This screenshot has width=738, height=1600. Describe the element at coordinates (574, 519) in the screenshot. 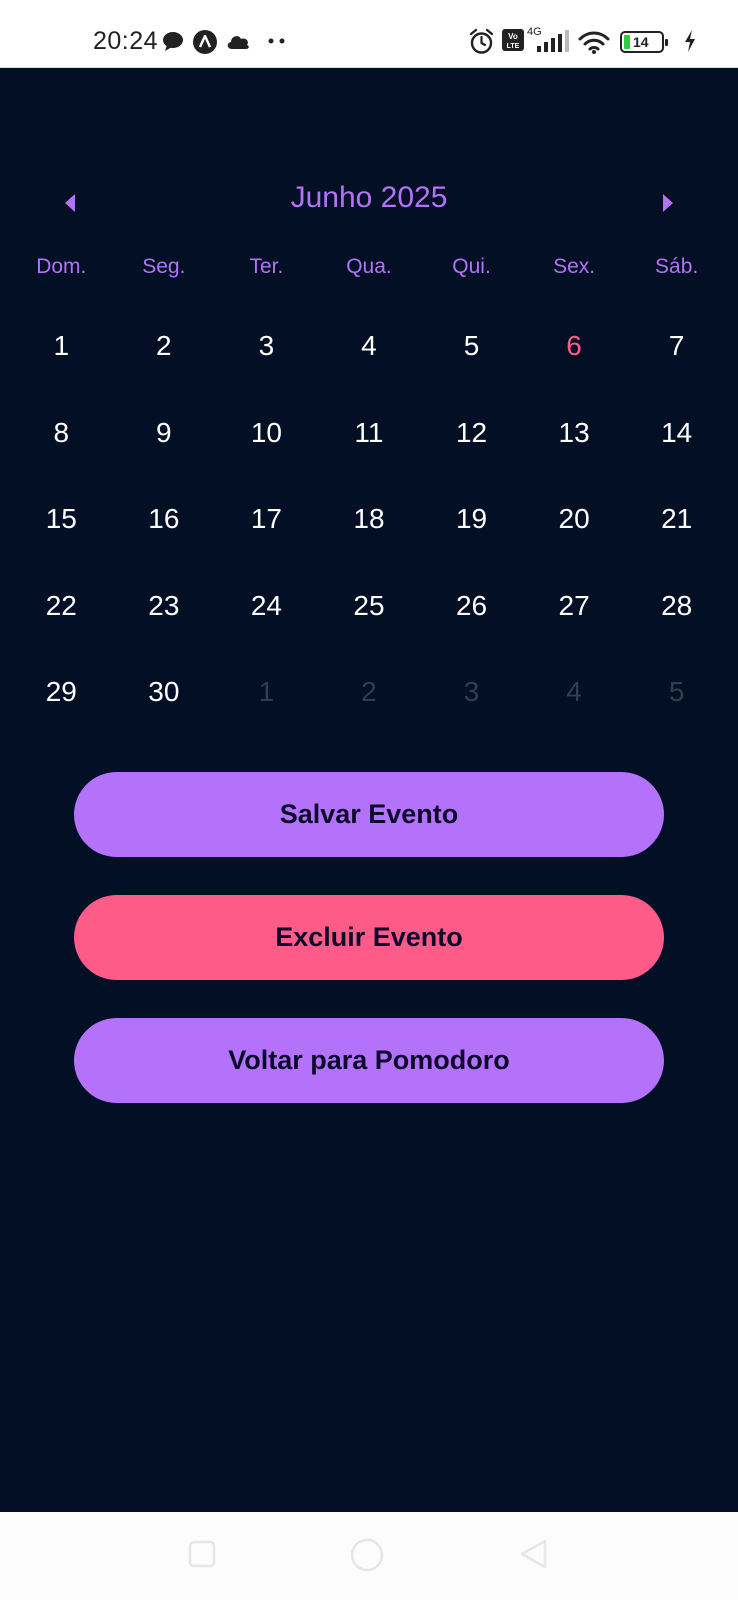

I see `calendar-day: 20` at that location.